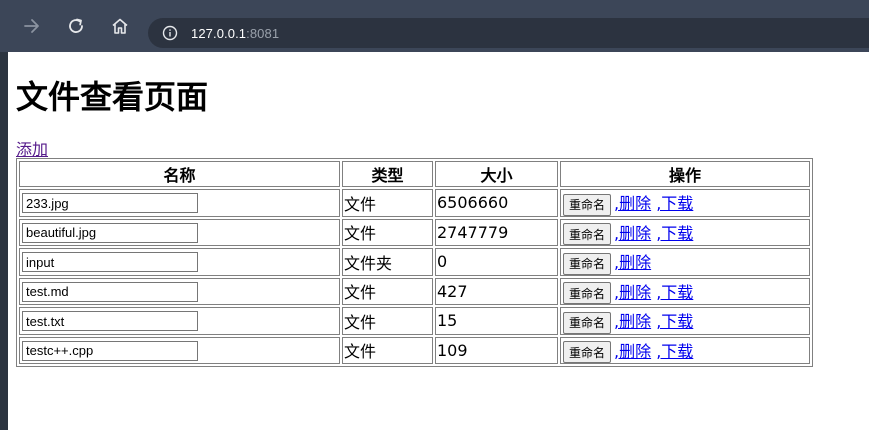 This screenshot has width=869, height=430. I want to click on arrow-right-icon, so click(31, 26).